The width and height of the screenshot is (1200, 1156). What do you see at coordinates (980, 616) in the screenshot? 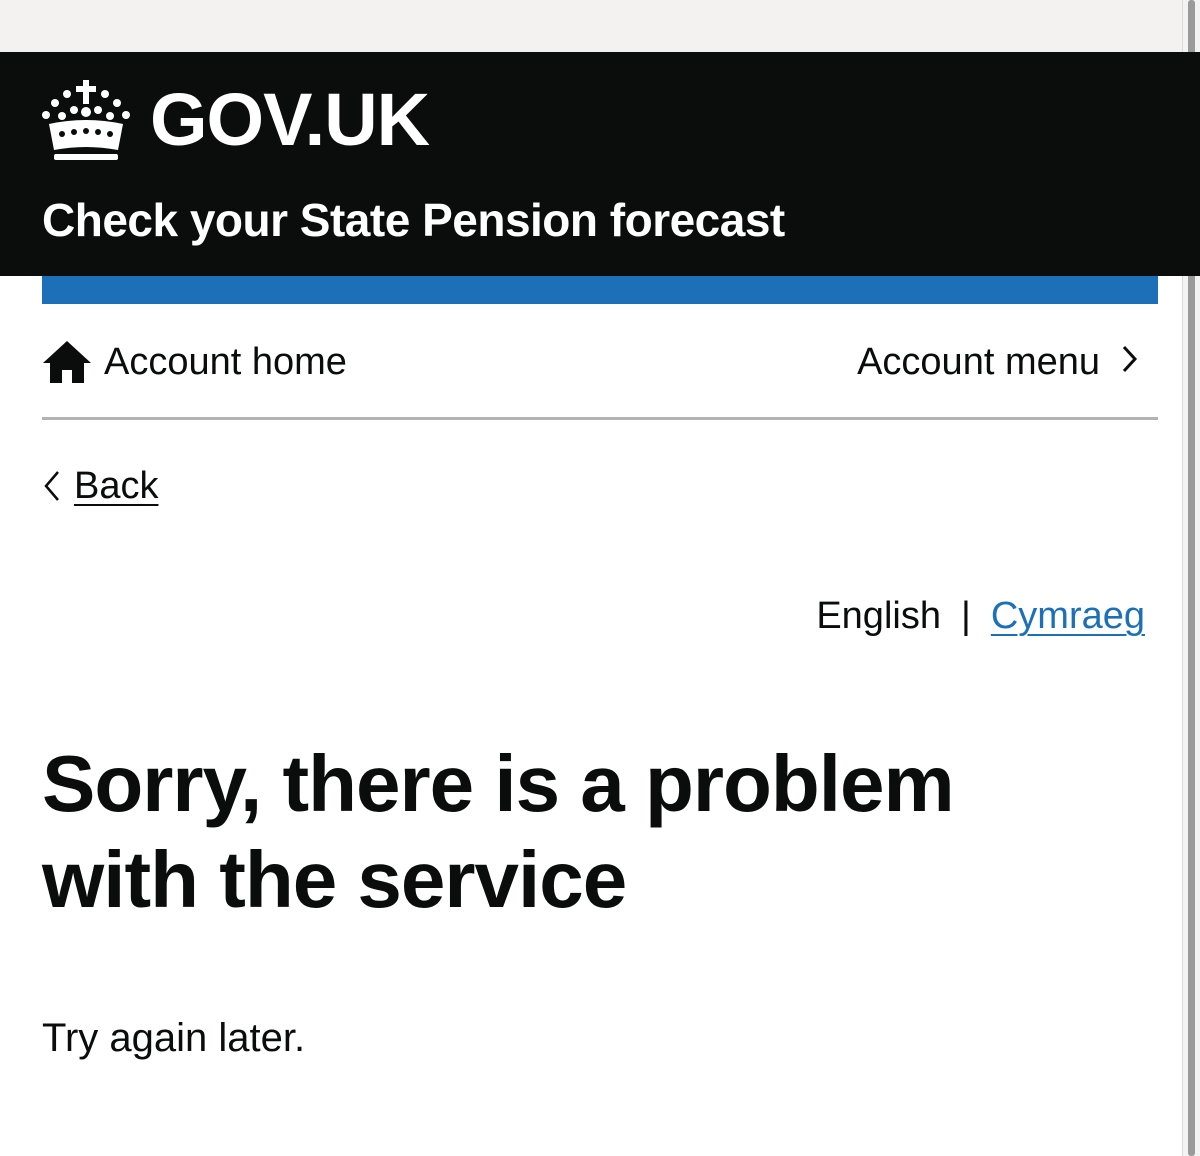
I see `language-toggle: English | Cymraeg` at bounding box center [980, 616].